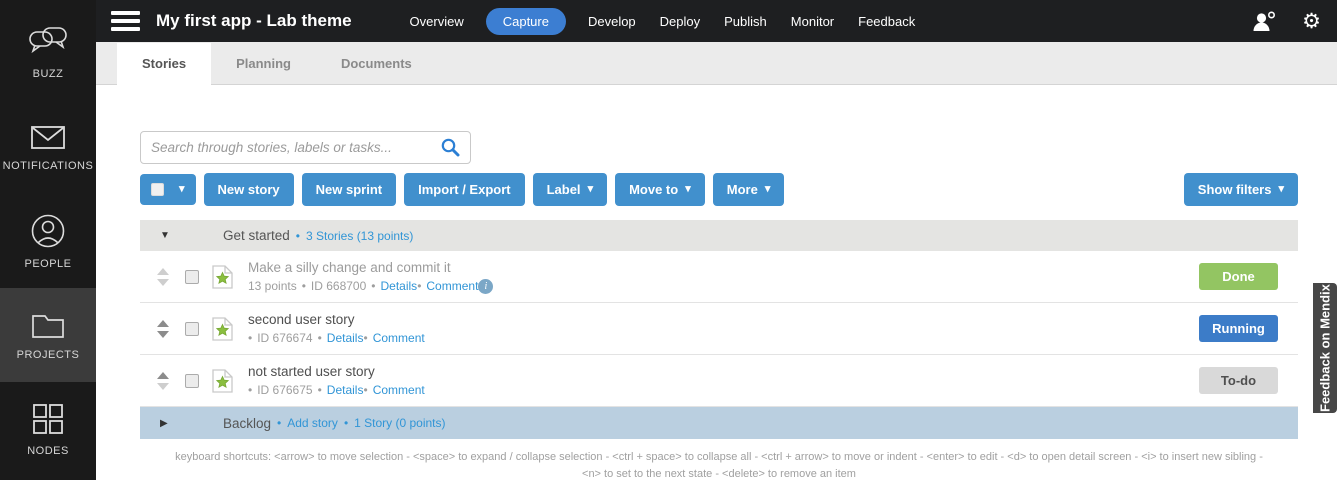 The height and width of the screenshot is (480, 1337). Describe the element at coordinates (48, 354) in the screenshot. I see `sidebar-item-label: PROJECTS` at that location.